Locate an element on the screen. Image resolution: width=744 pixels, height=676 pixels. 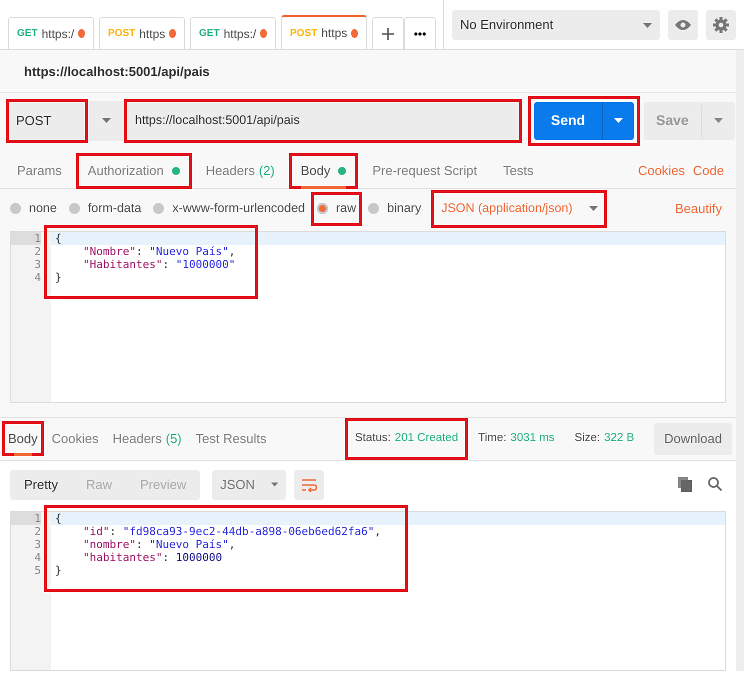
view-mode-button: Pretty is located at coordinates (41, 485).